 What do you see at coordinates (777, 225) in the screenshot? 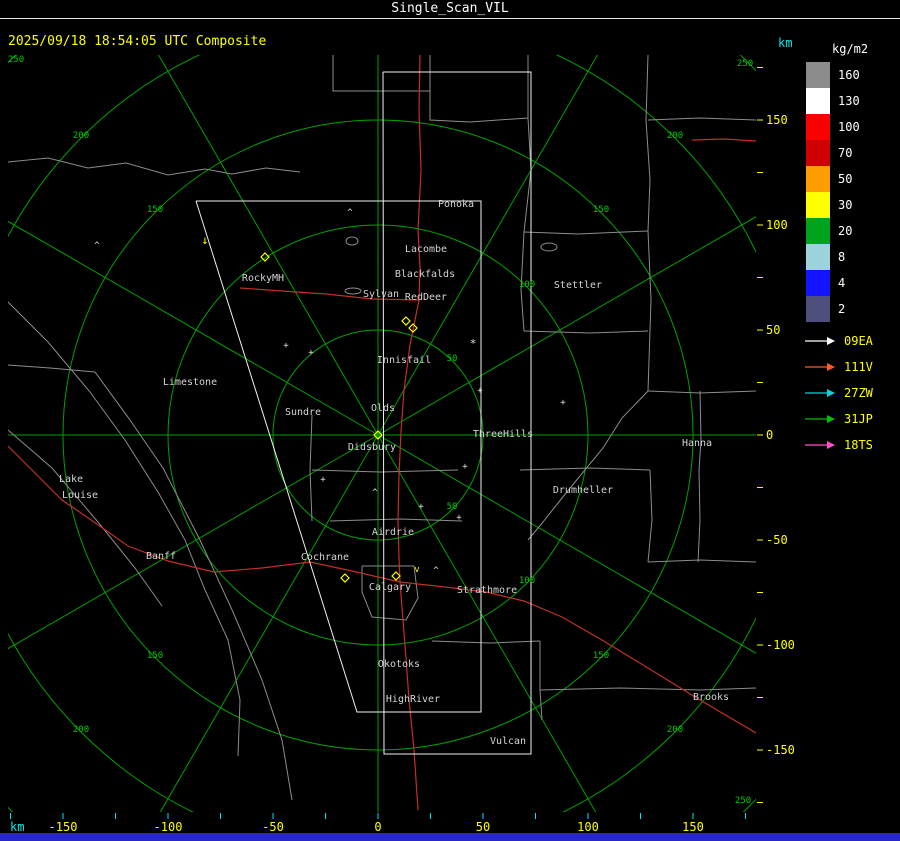
I see `right-axis-label: 100` at bounding box center [777, 225].